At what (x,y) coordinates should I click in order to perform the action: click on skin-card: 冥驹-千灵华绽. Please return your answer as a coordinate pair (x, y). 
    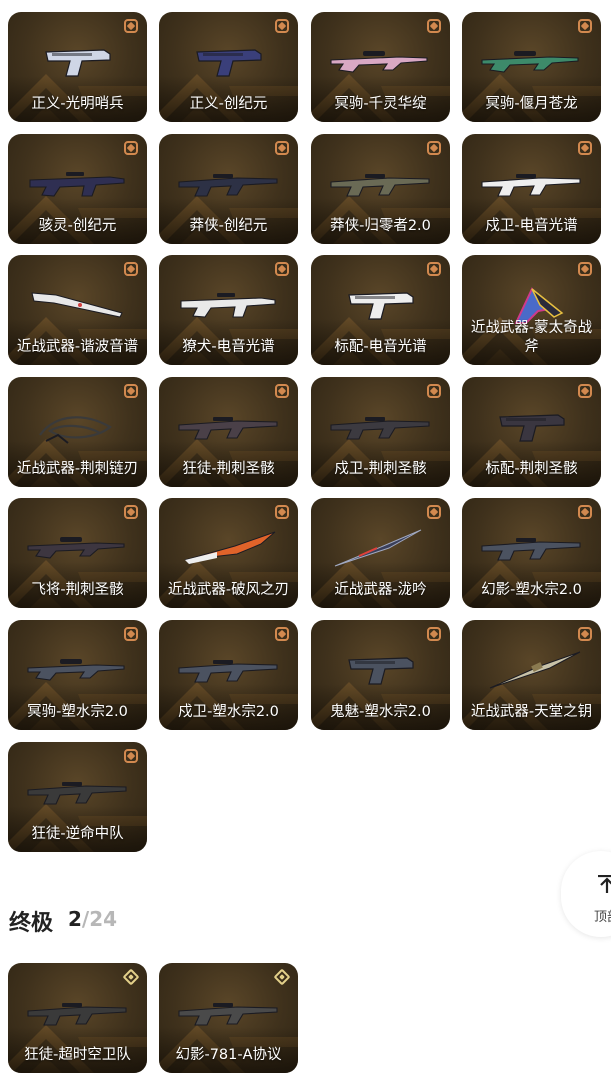
    Looking at the image, I should click on (380, 67).